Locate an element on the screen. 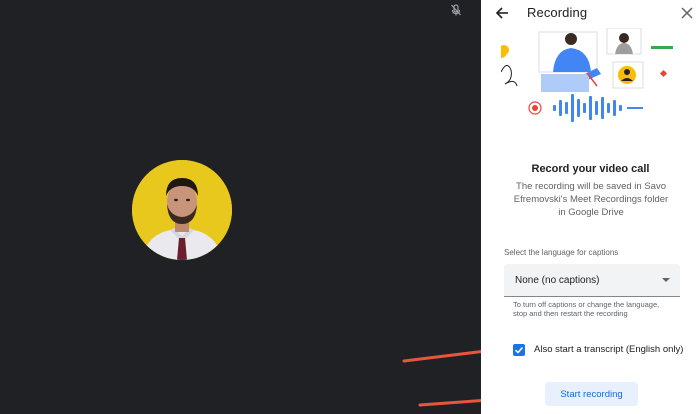  recording-illustration is located at coordinates (590, 75).